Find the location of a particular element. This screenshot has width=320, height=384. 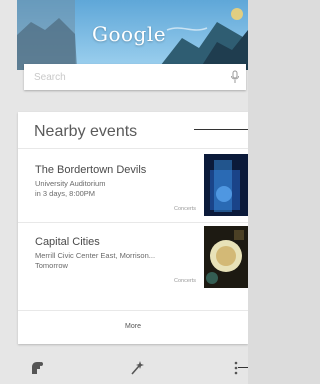

event-name: Capital Cities is located at coordinates (67, 242).